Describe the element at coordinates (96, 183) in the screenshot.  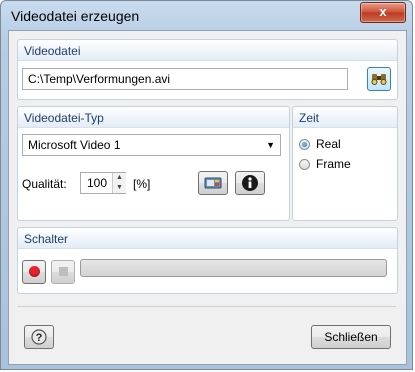
I see `quality-value: 100` at that location.